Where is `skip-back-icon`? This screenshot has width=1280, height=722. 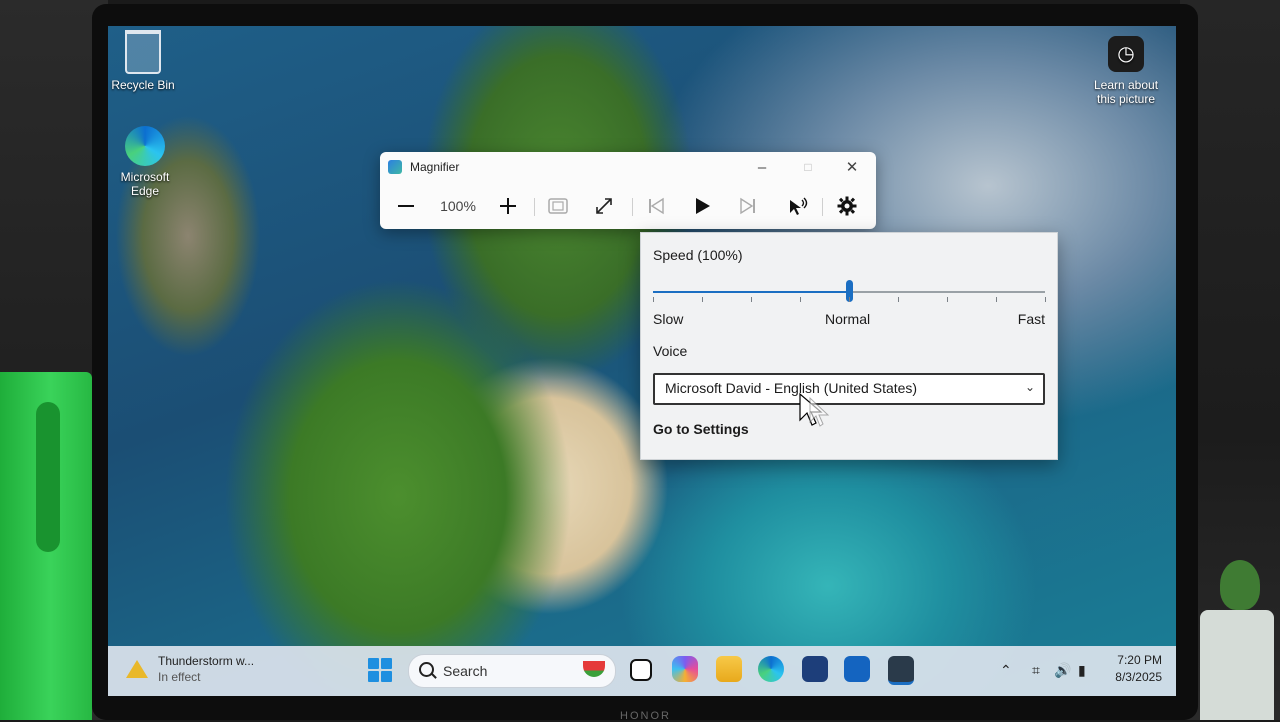 skip-back-icon is located at coordinates (656, 206).